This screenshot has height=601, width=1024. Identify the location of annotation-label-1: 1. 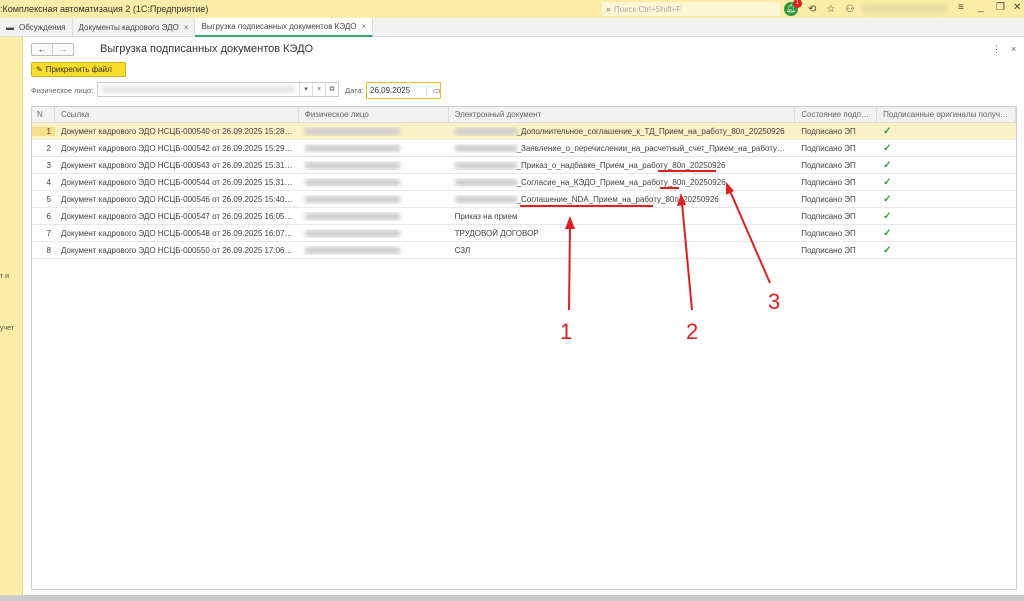
(566, 331).